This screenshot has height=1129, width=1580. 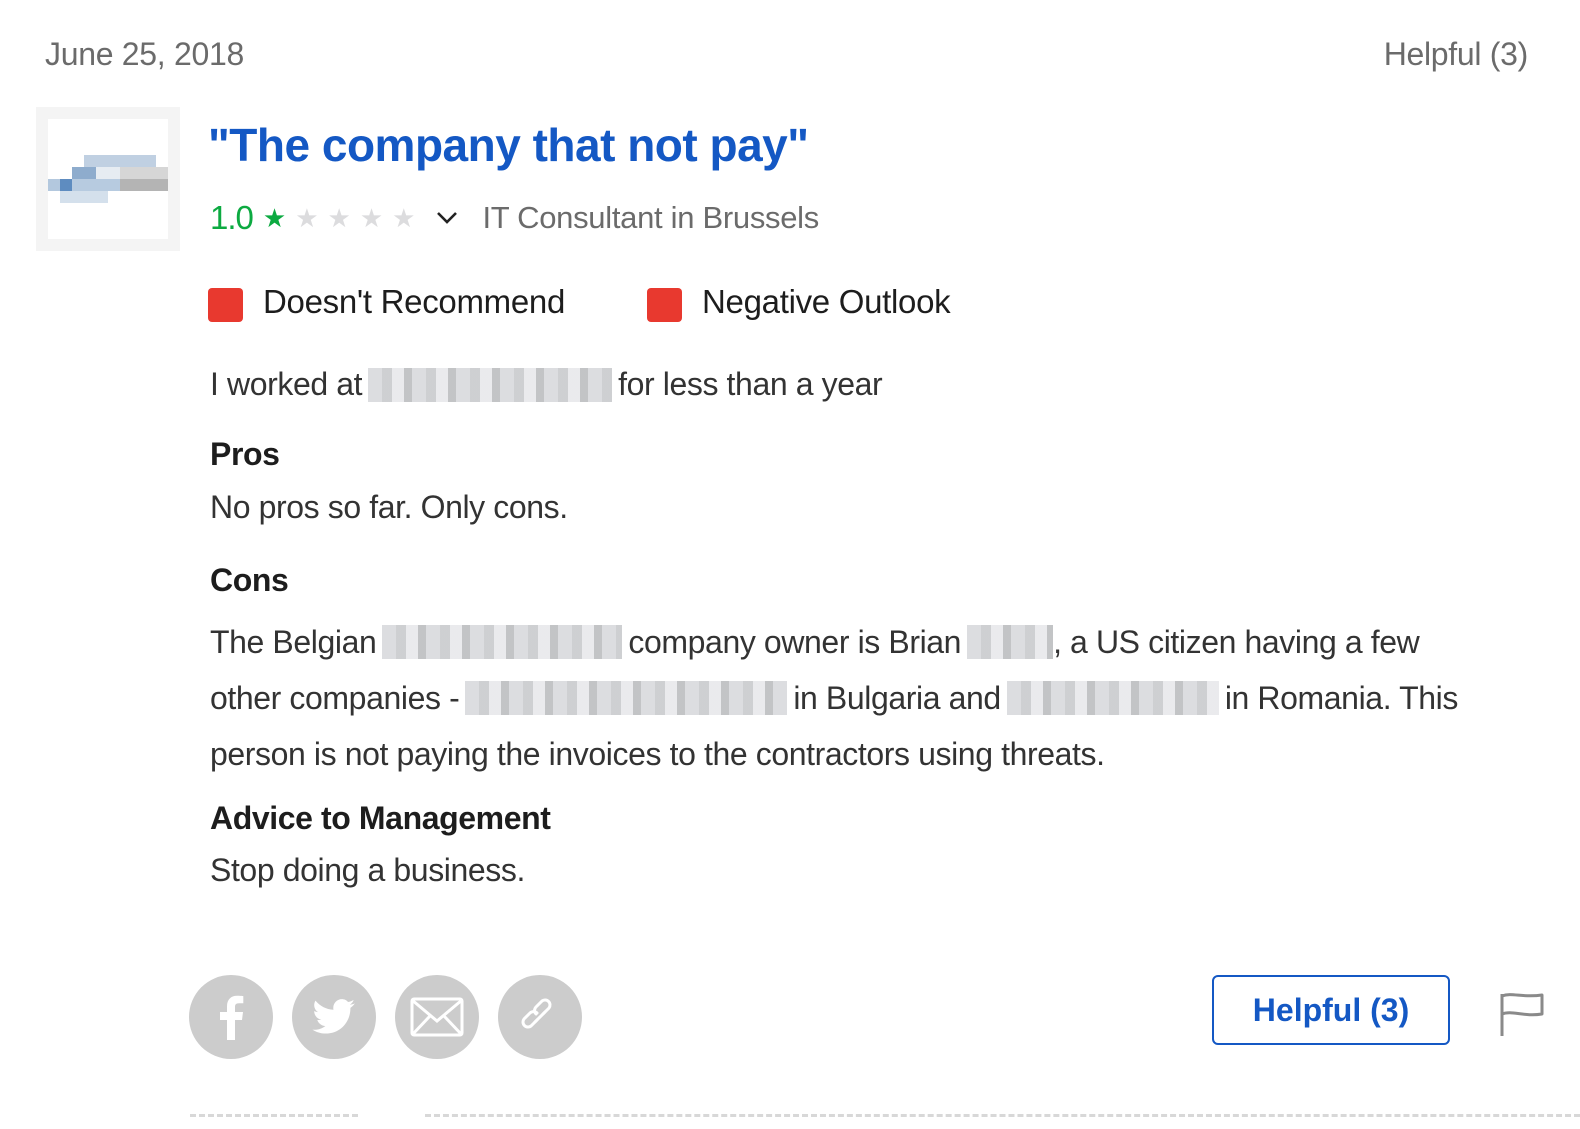 What do you see at coordinates (750, 384) in the screenshot?
I see `employment-suffix: for less than a year` at bounding box center [750, 384].